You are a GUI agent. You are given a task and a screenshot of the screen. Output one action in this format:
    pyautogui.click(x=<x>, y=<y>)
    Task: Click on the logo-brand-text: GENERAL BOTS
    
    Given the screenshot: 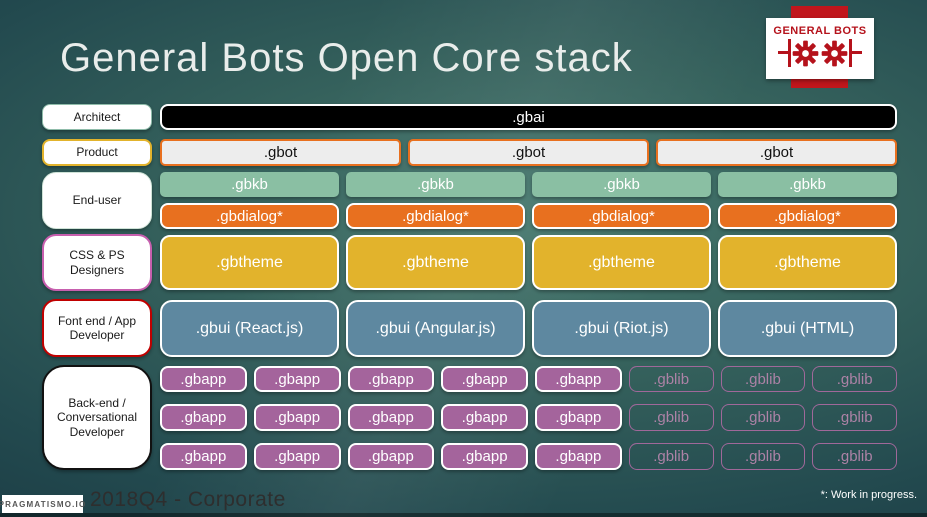 What is the action you would take?
    pyautogui.click(x=820, y=31)
    